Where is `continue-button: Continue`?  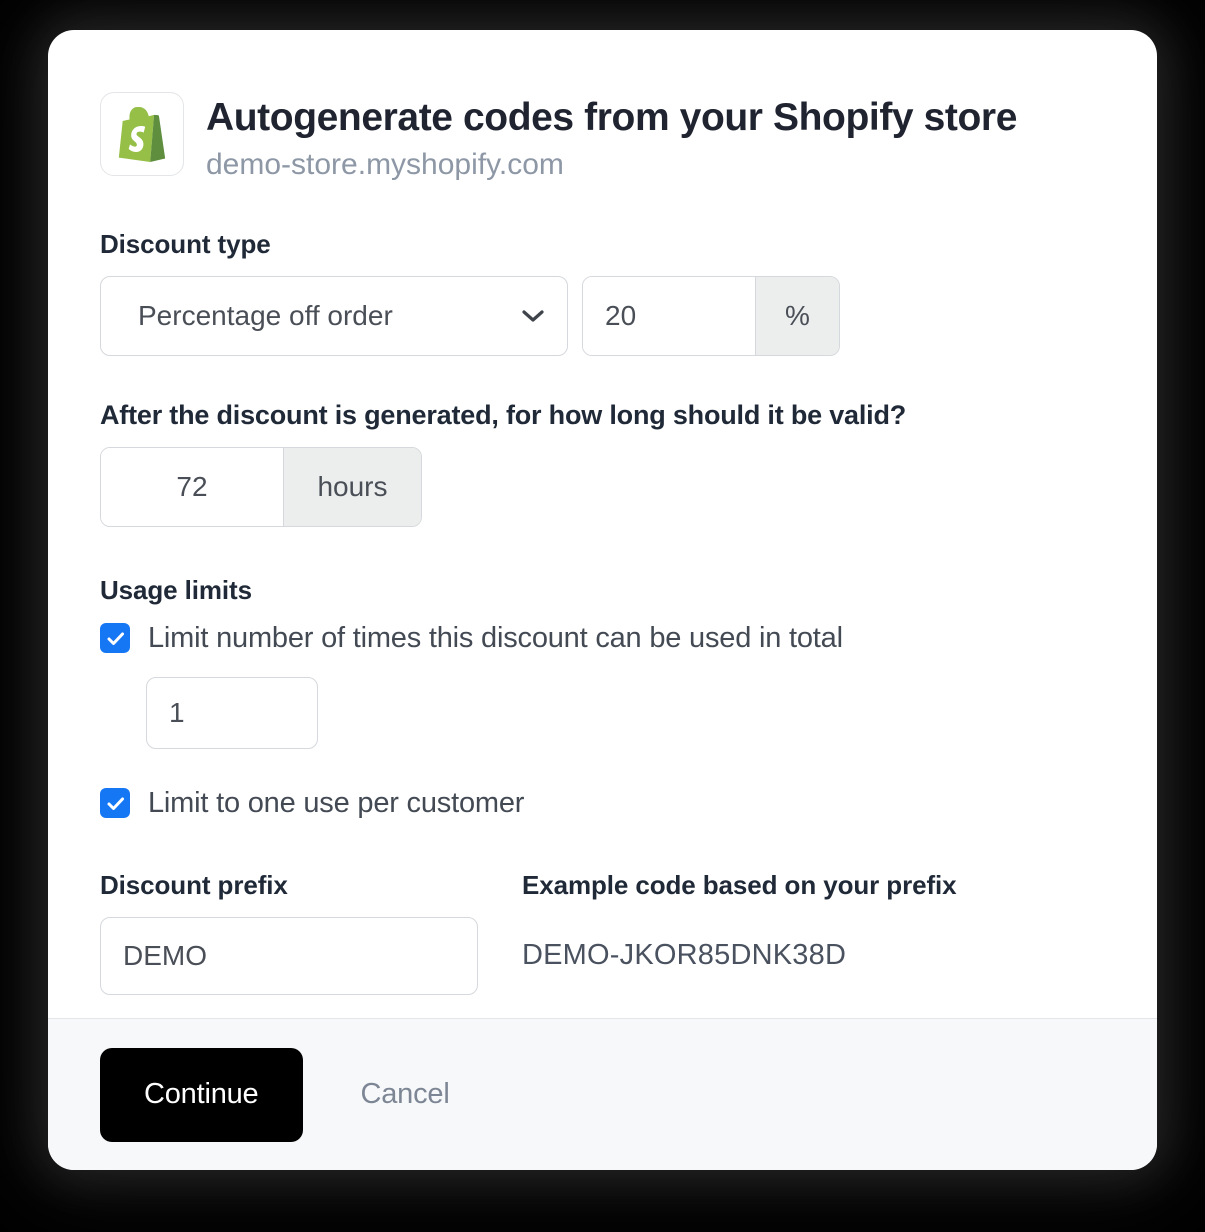 continue-button: Continue is located at coordinates (201, 1094).